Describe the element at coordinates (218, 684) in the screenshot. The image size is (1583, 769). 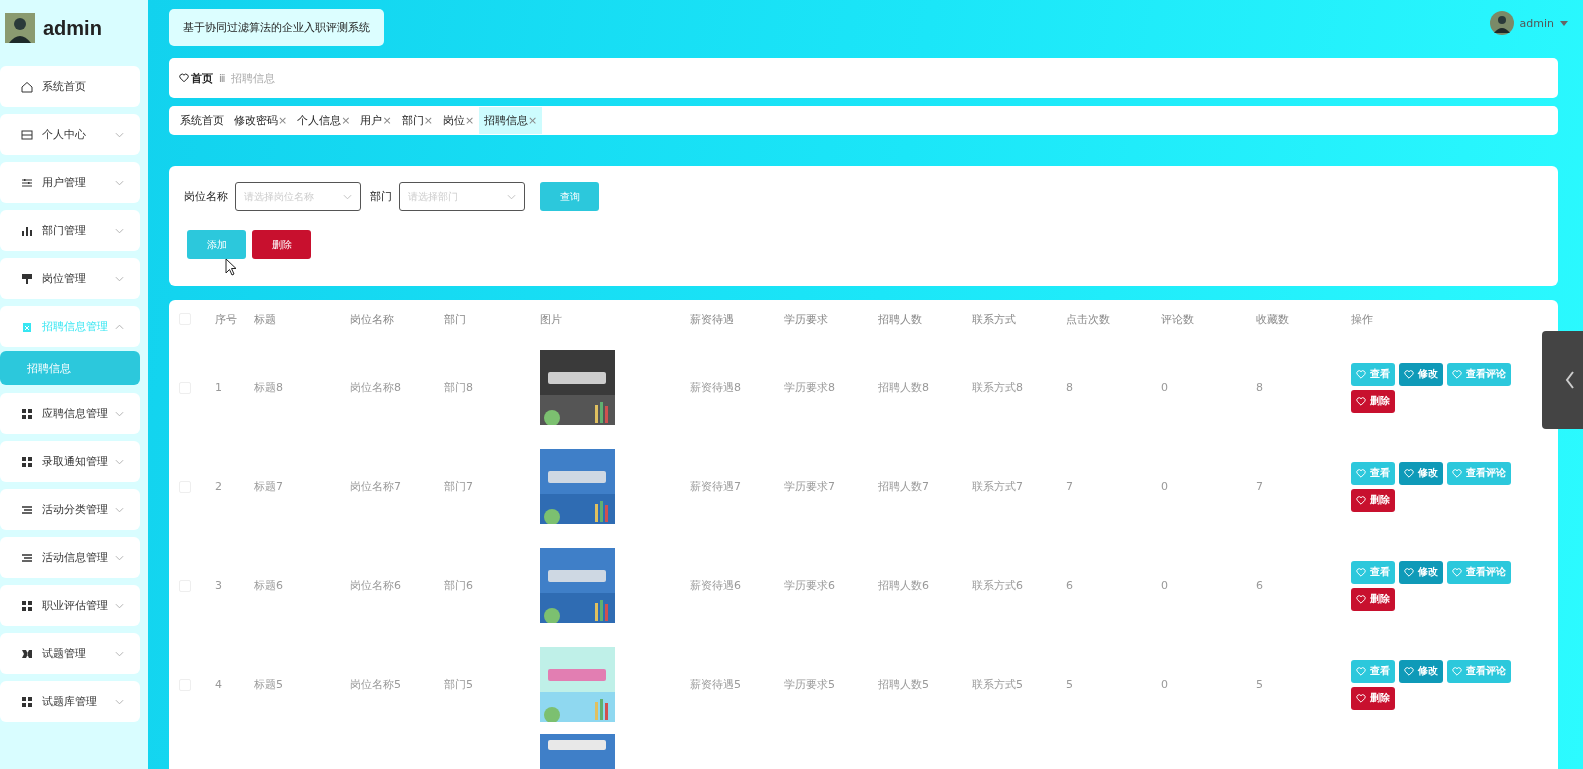
I see `table-cell: 4` at that location.